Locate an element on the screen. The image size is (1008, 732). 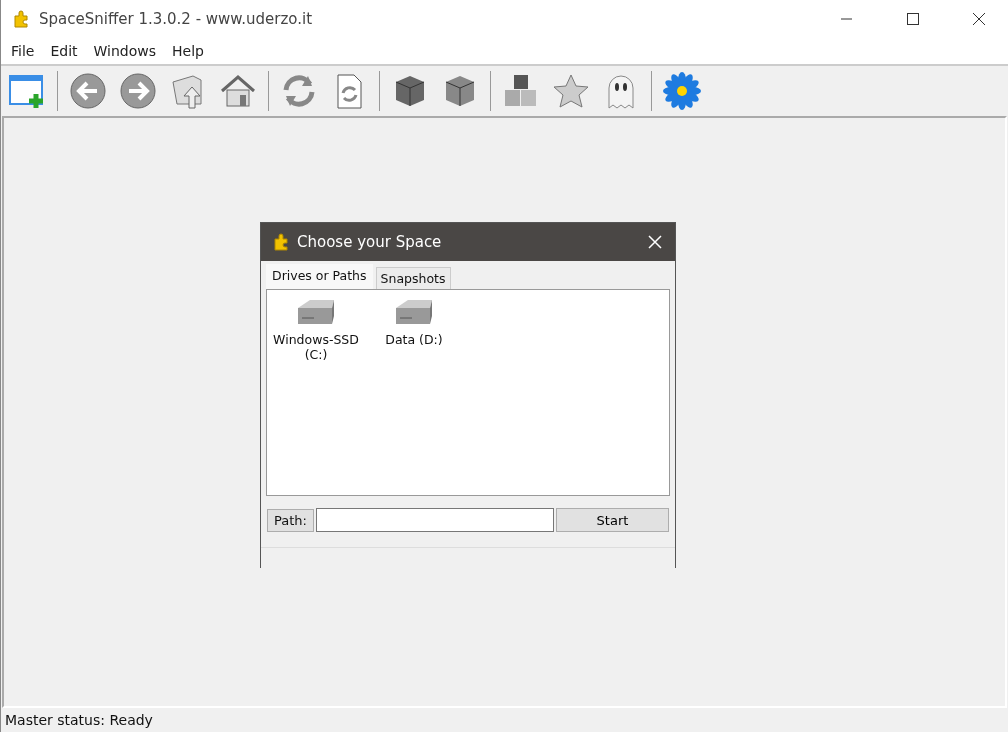
path-label: Path: is located at coordinates (290, 520).